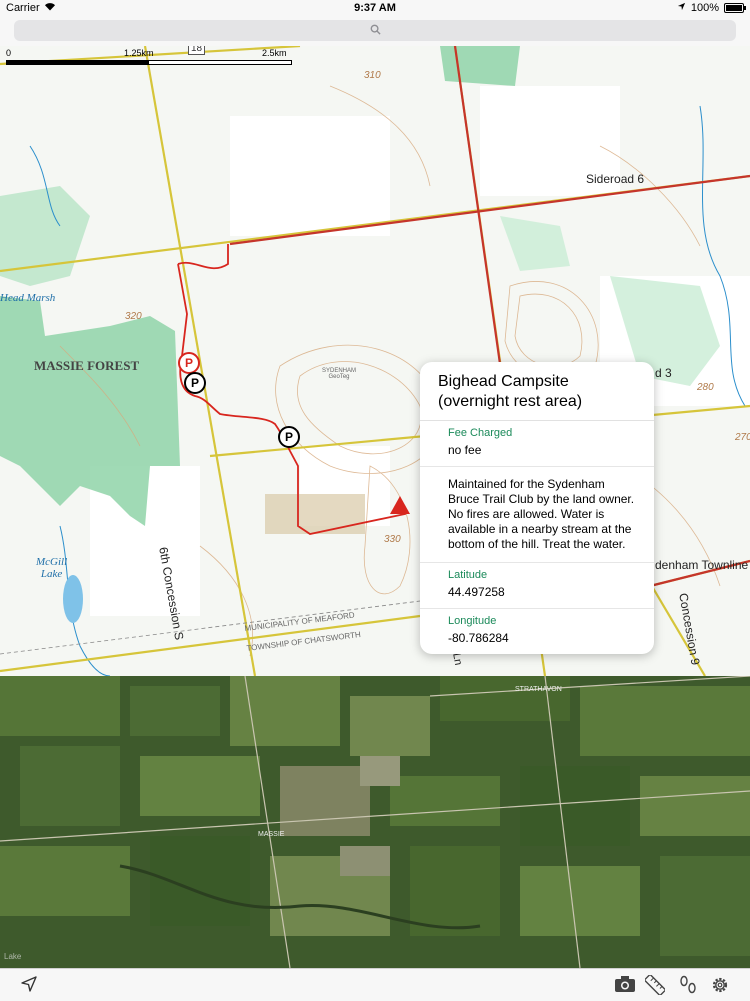 The height and width of the screenshot is (1001, 750). Describe the element at coordinates (480, 433) in the screenshot. I see `fee-label: Fee Charged` at that location.